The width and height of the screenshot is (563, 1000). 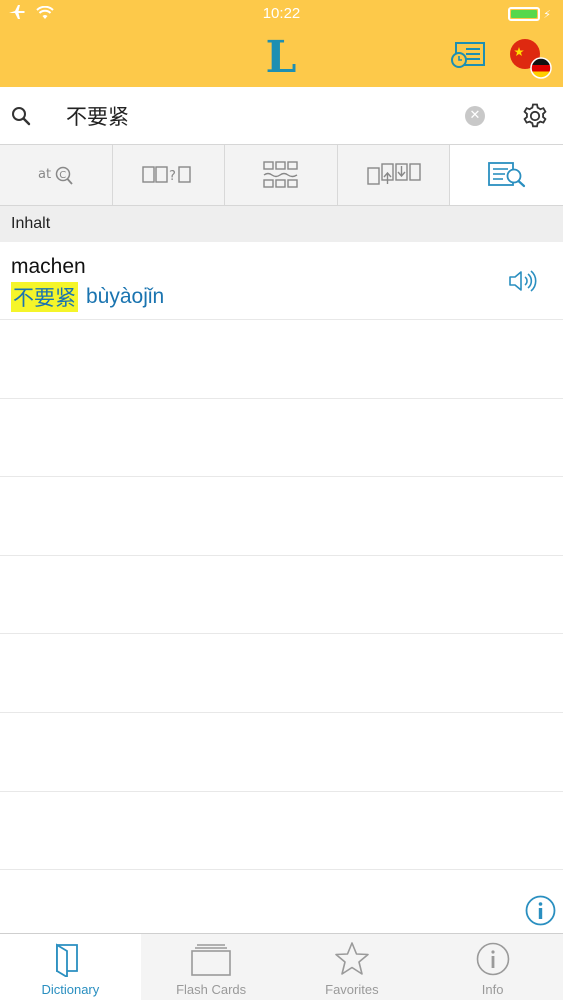 I want to click on tab-info: Info, so click(x=492, y=967).